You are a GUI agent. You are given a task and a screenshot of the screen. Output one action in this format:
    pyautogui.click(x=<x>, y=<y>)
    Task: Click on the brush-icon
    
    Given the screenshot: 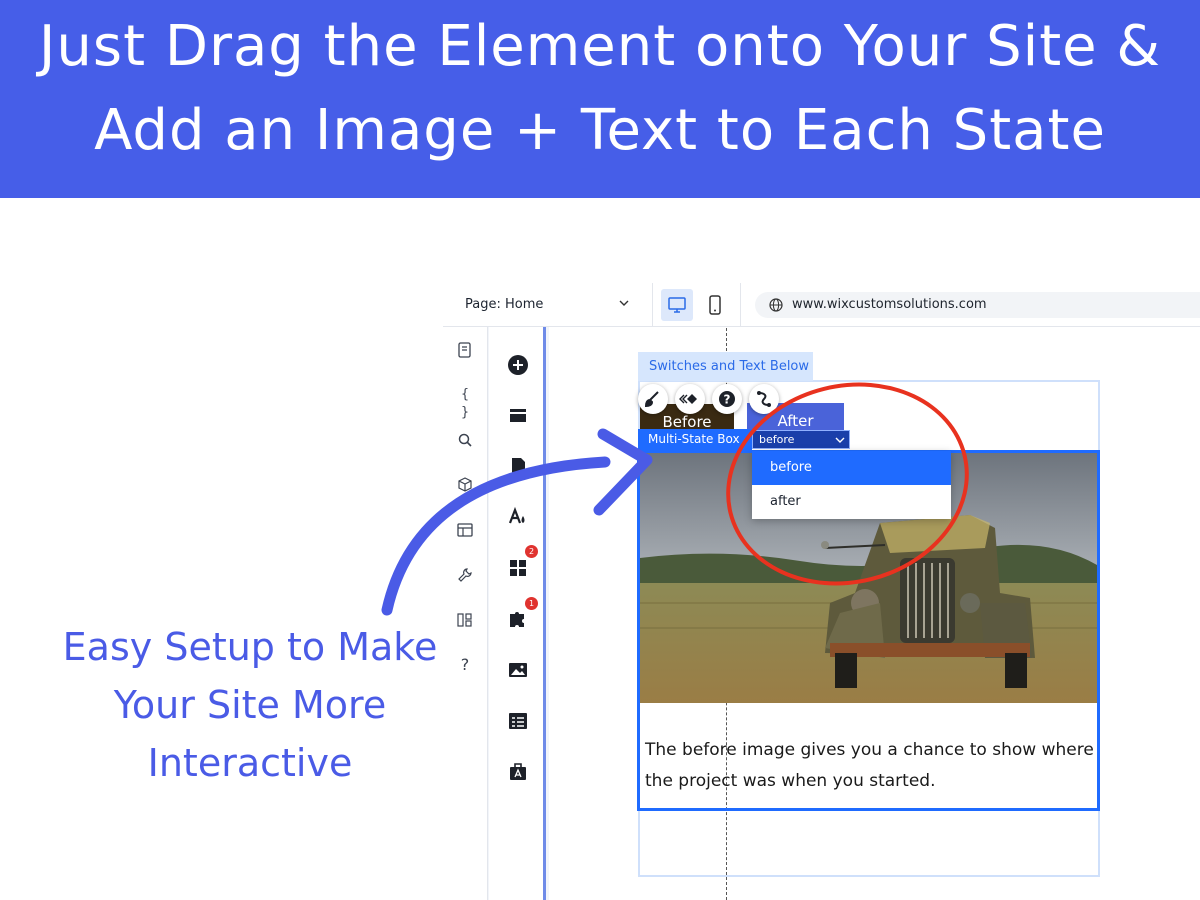 What is the action you would take?
    pyautogui.click(x=651, y=399)
    